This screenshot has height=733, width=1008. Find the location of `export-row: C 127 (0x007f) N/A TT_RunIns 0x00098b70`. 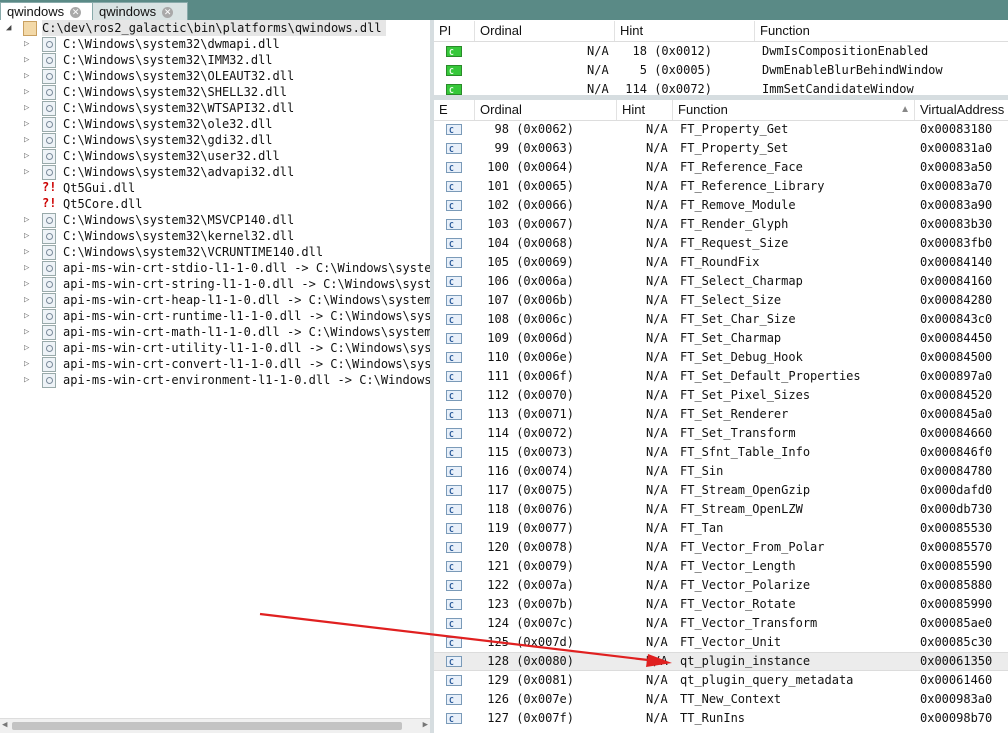

export-row: C 127 (0x007f) N/A TT_RunIns 0x00098b70 is located at coordinates (721, 718).